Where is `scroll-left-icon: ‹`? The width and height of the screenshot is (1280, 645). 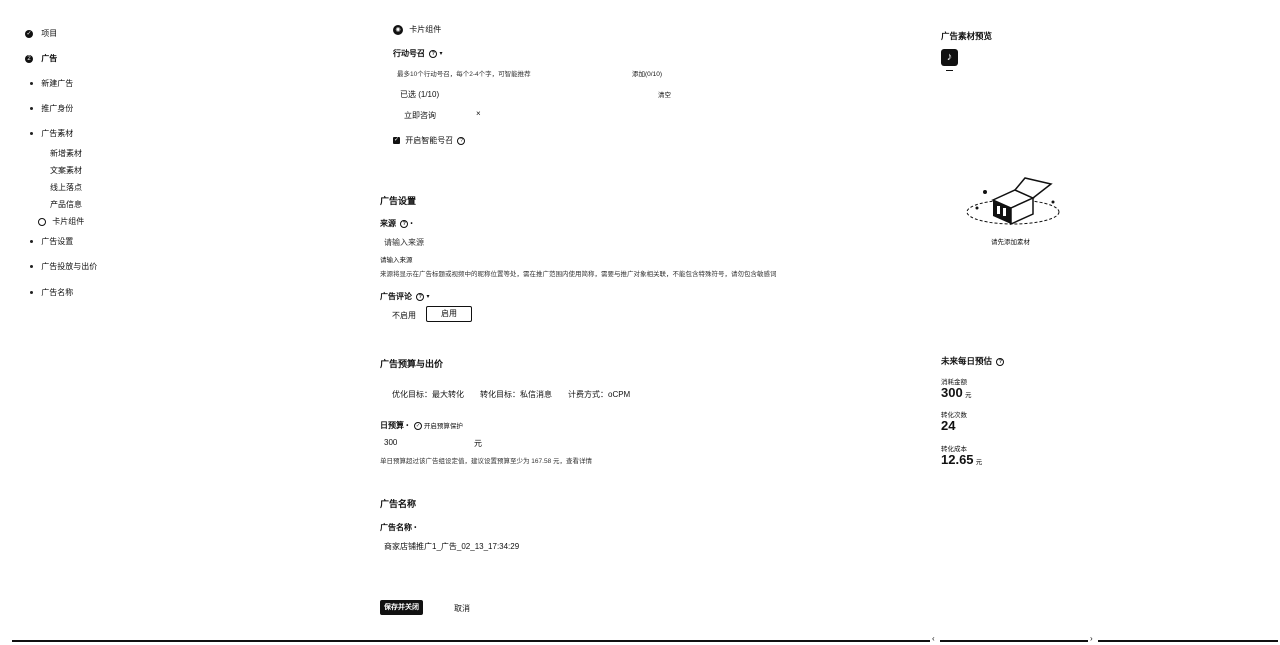
scroll-left-icon: ‹ is located at coordinates (933, 638).